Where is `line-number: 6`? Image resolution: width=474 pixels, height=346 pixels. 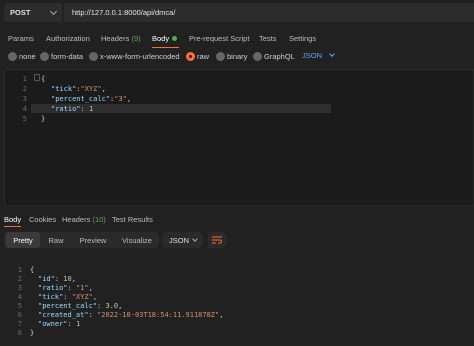
line-number: 6 is located at coordinates (19, 315).